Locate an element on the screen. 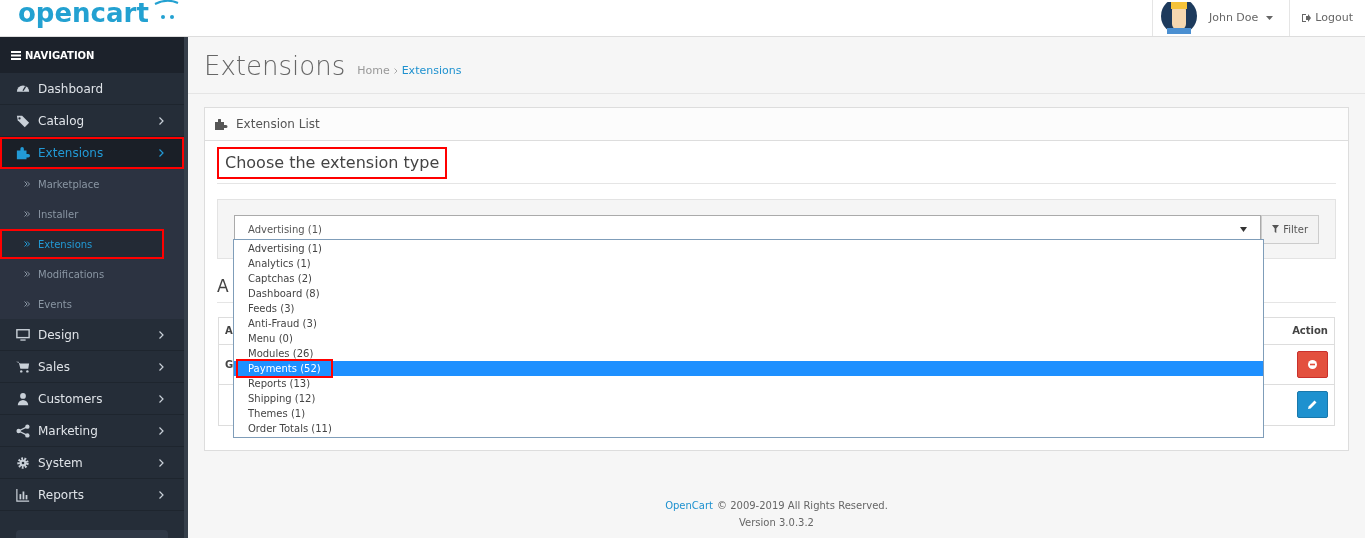 The image size is (1365, 538). dropdown-option: Order Totals (11) is located at coordinates (748, 428).